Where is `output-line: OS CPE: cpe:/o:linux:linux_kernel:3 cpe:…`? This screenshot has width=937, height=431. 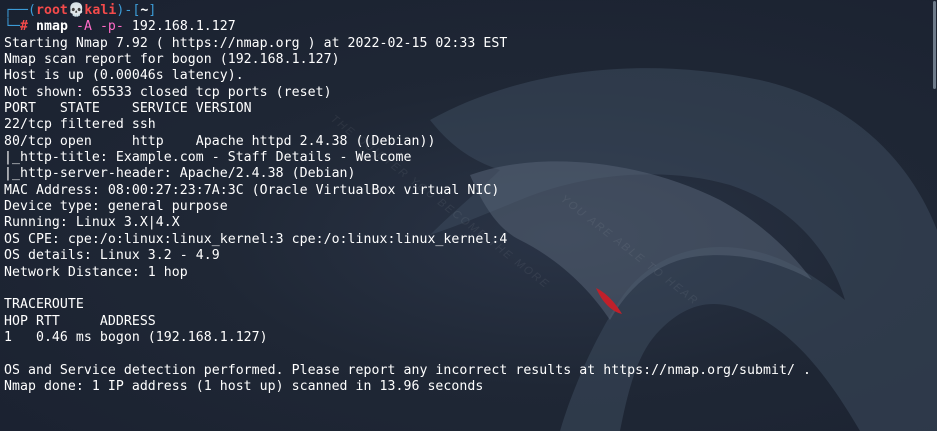 output-line: OS CPE: cpe:/o:linux:linux_kernel:3 cpe:… is located at coordinates (256, 239).